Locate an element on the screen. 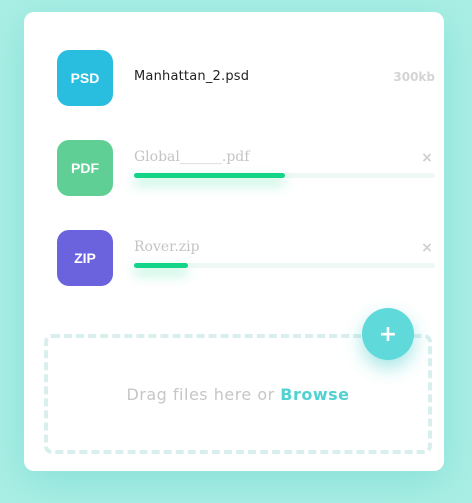 The image size is (472, 503). plus-icon: + is located at coordinates (388, 334).